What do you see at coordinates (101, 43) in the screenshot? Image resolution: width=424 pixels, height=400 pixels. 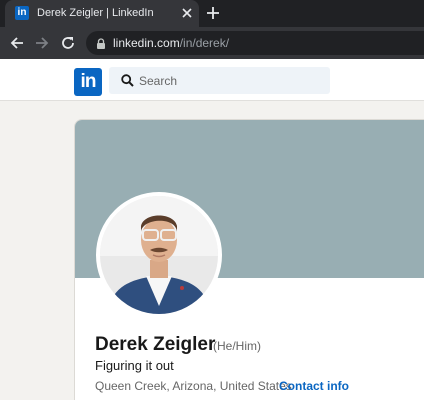 I see `lock-icon` at bounding box center [101, 43].